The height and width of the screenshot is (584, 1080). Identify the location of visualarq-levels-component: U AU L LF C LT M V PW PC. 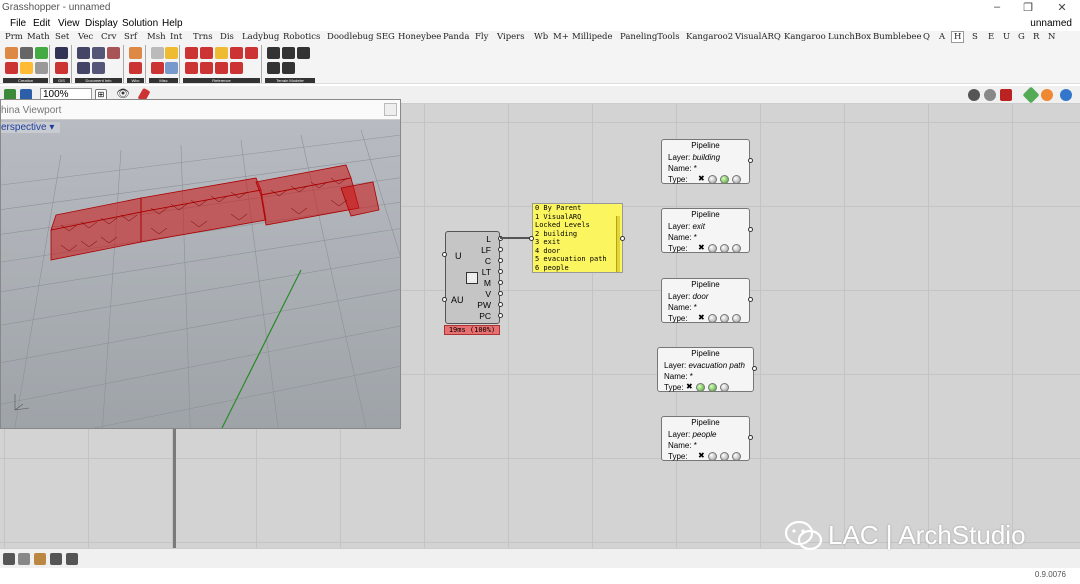
(472, 277).